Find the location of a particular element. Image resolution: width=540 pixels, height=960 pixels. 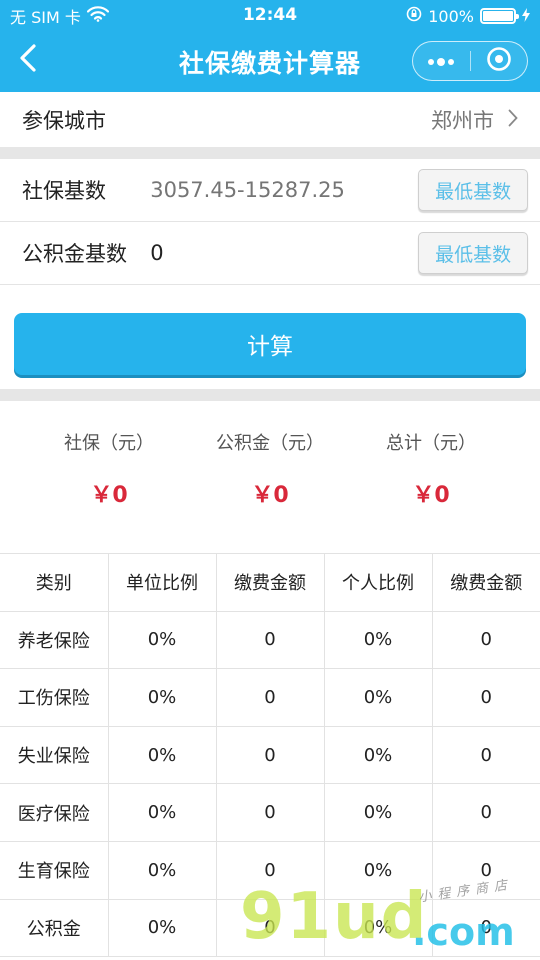

table-cell: 医疗保险 is located at coordinates (54, 812).